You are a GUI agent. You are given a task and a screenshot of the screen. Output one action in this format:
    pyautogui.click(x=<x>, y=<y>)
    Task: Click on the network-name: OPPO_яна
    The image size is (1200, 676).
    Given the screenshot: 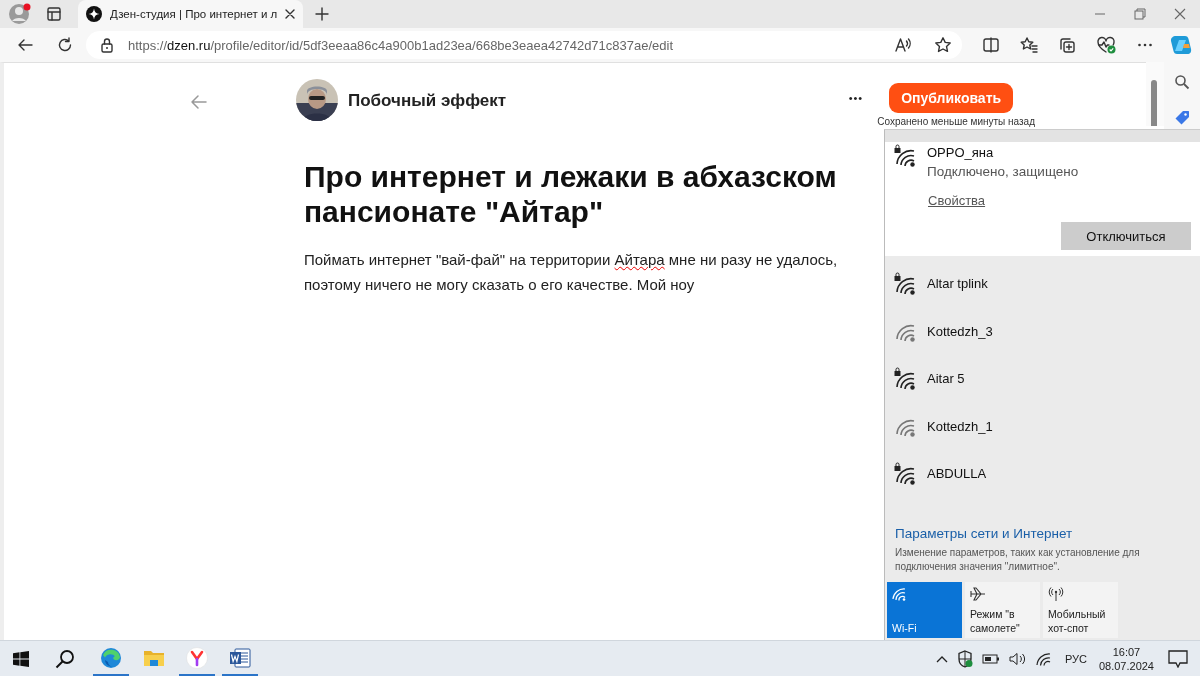 What is the action you would take?
    pyautogui.click(x=961, y=152)
    